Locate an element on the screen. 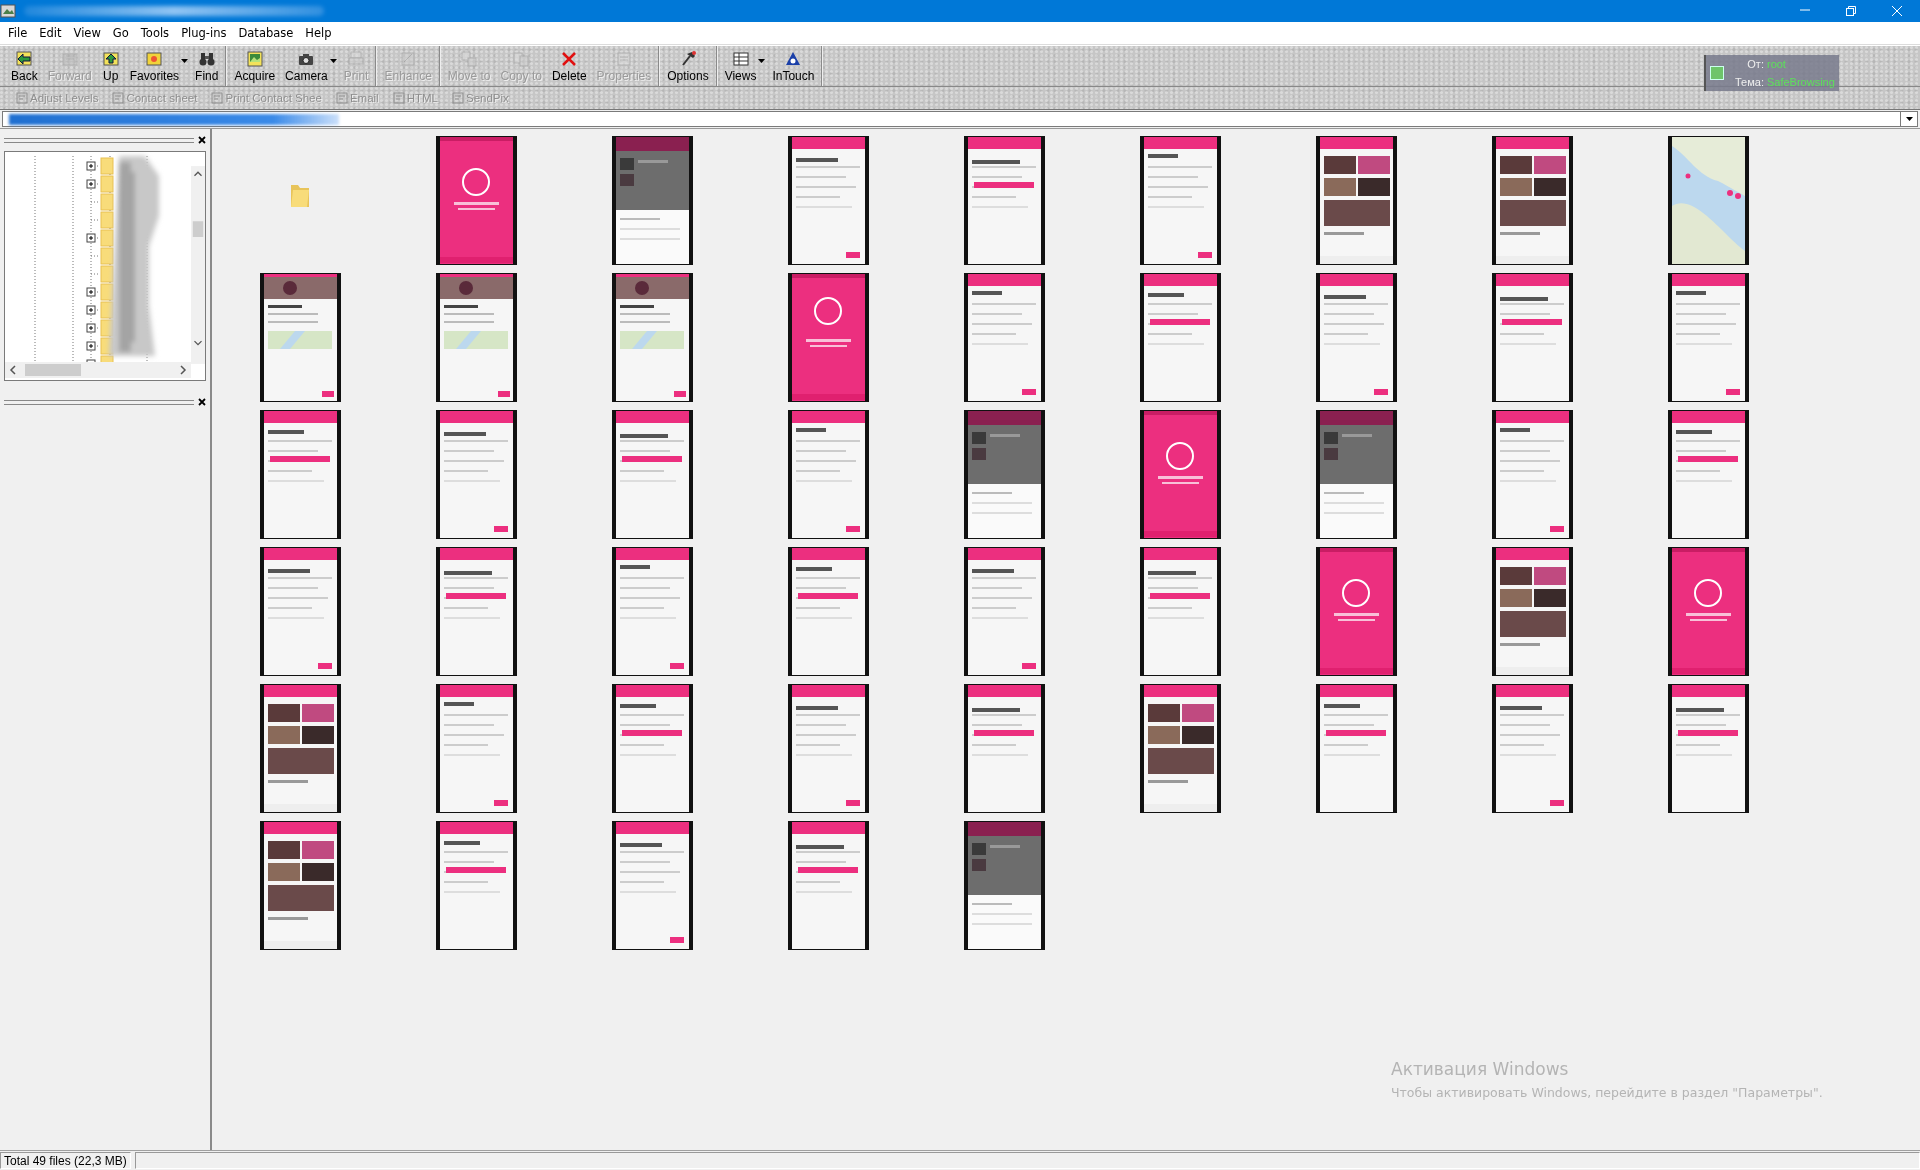 This screenshot has height=1170, width=1920. levels-icon is located at coordinates (22, 98).